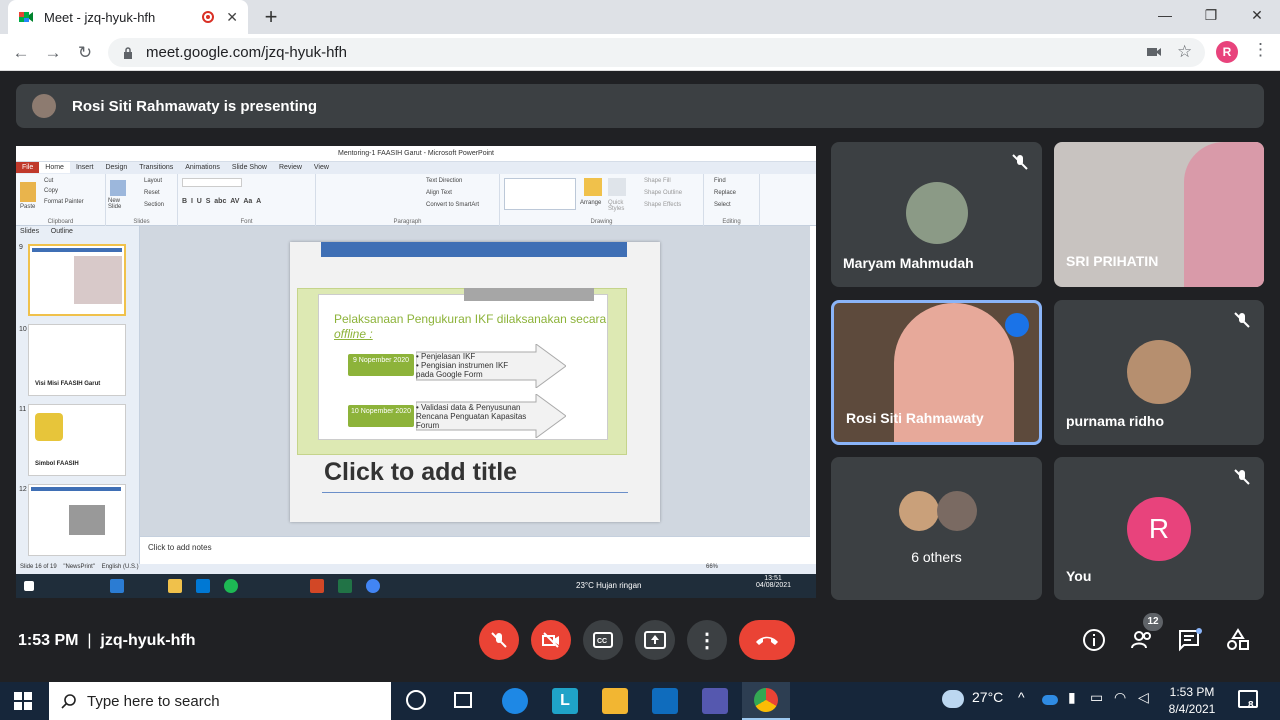 The width and height of the screenshot is (1280, 720). Describe the element at coordinates (953, 699) in the screenshot. I see `weather-icon` at that location.